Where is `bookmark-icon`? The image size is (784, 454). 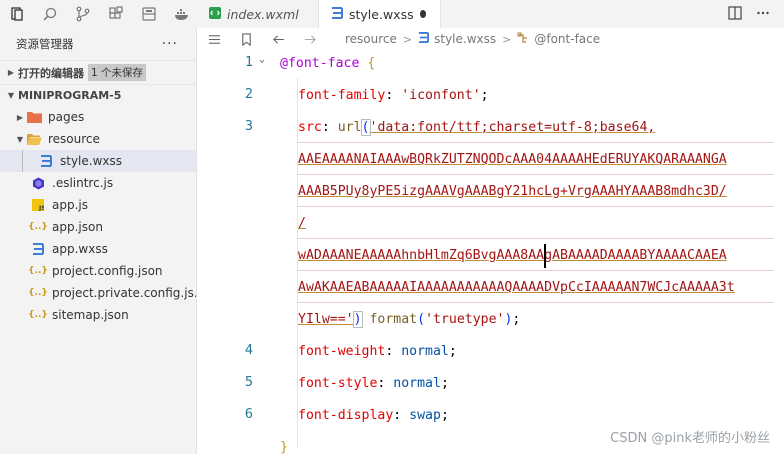 bookmark-icon is located at coordinates (246, 39).